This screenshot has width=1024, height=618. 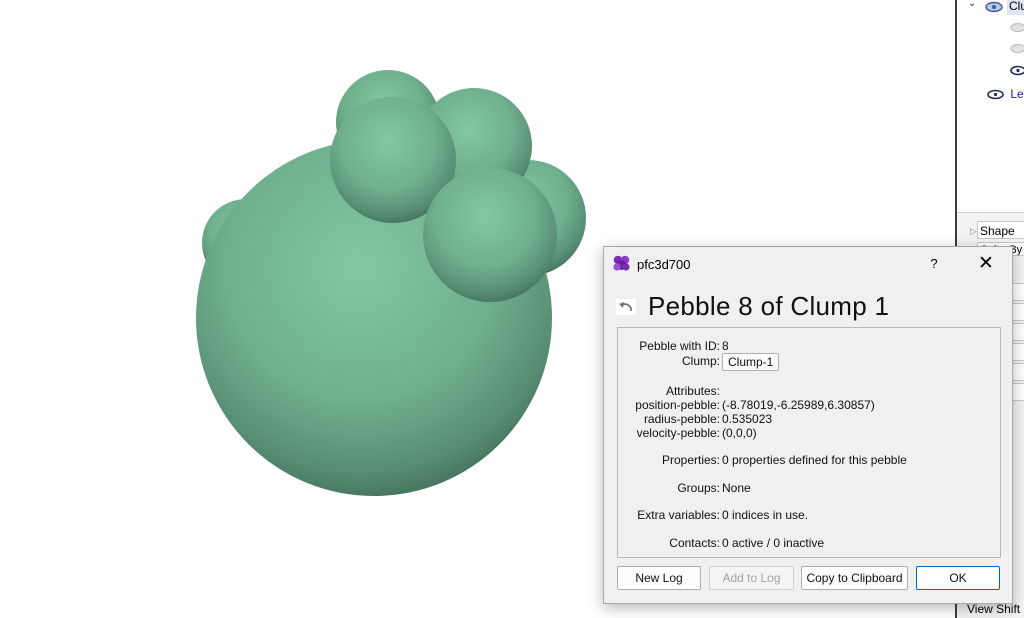 What do you see at coordinates (973, 231) in the screenshot?
I see `expand-triangle-icon: ▷` at bounding box center [973, 231].